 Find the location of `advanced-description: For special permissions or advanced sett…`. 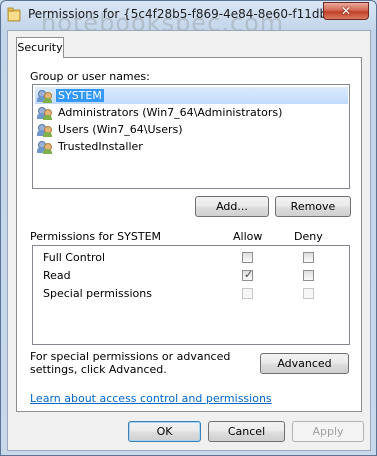

advanced-description: For special permissions or advanced sett… is located at coordinates (130, 363).